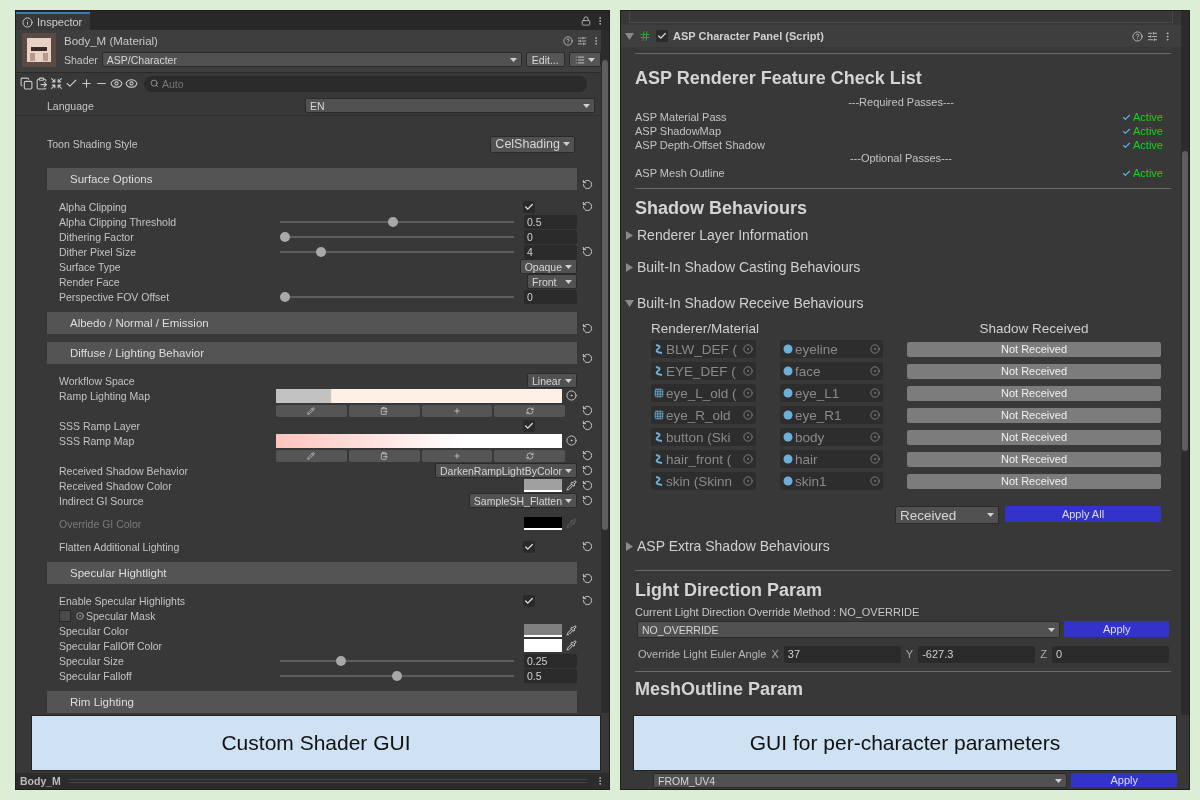 The image size is (1200, 800). Describe the element at coordinates (703, 393) in the screenshot. I see `renderer-field: eye_L_old (` at that location.